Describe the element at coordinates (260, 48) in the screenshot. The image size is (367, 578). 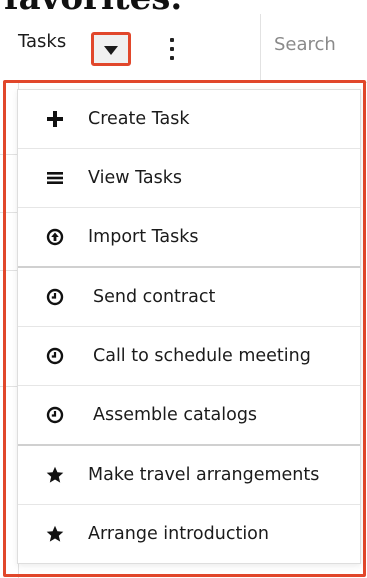
I see `nav-divider` at that location.